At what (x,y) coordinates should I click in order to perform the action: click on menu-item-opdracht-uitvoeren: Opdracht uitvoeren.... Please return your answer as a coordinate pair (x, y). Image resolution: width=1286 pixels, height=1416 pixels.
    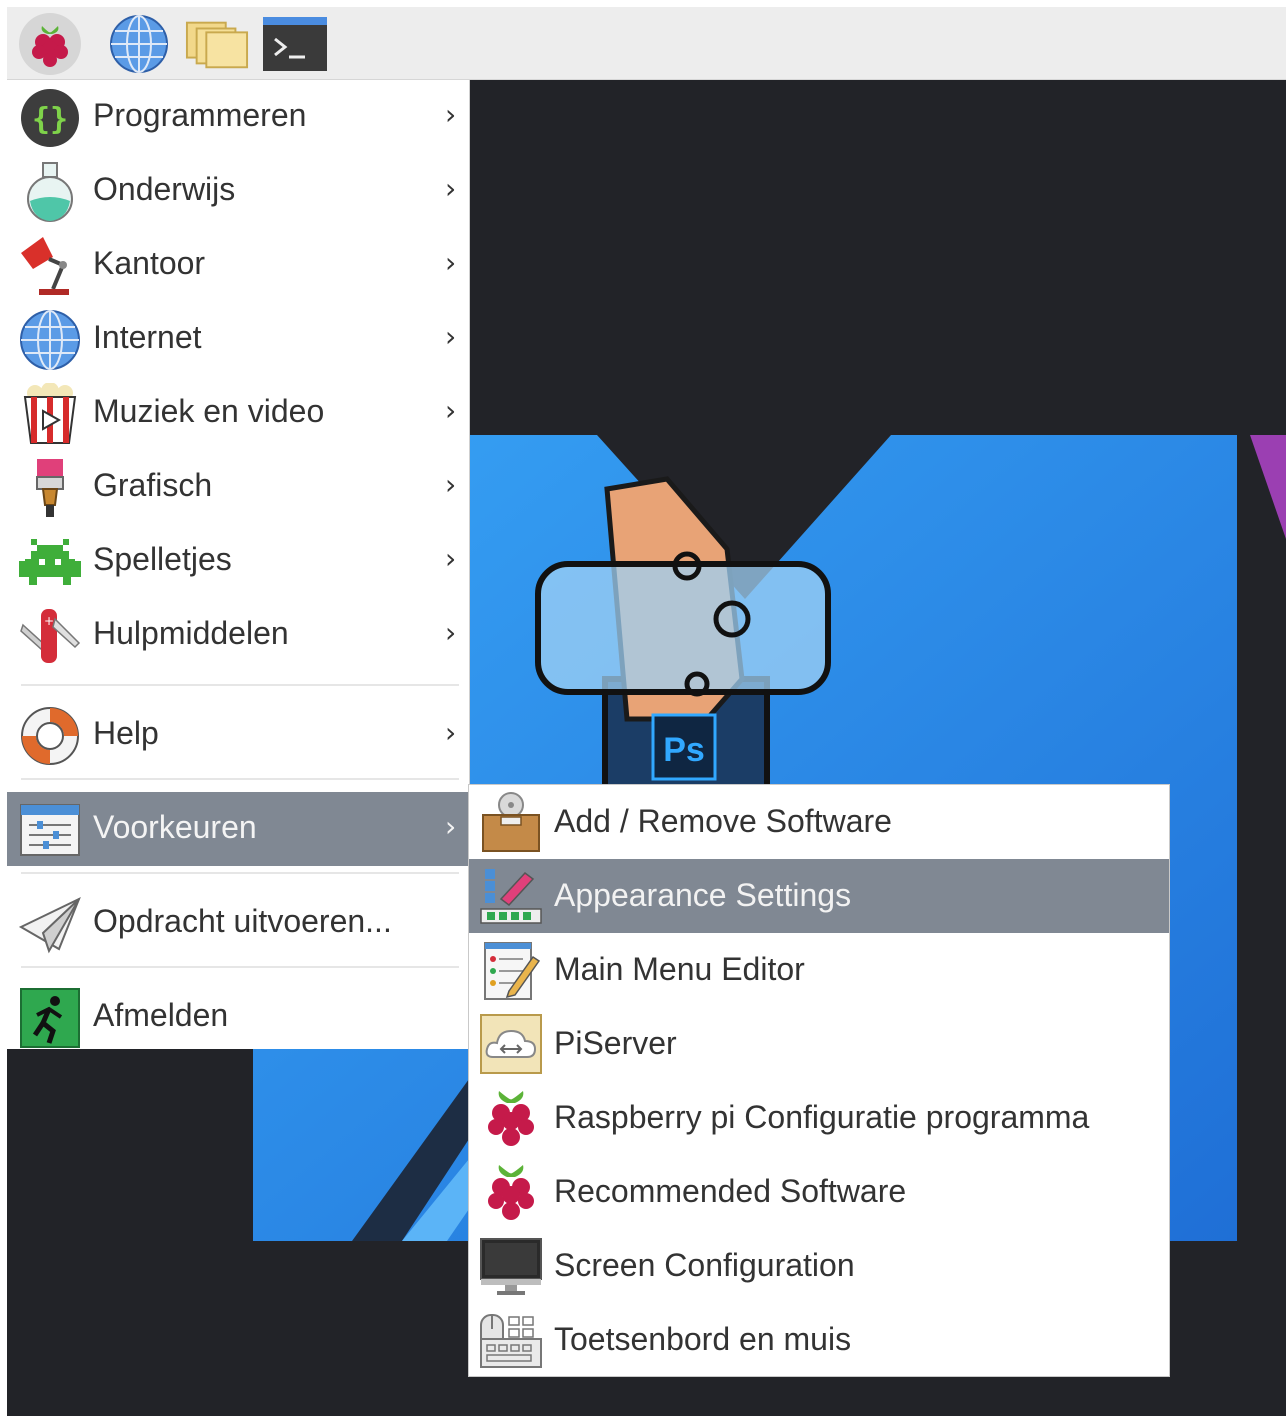
    Looking at the image, I should click on (238, 923).